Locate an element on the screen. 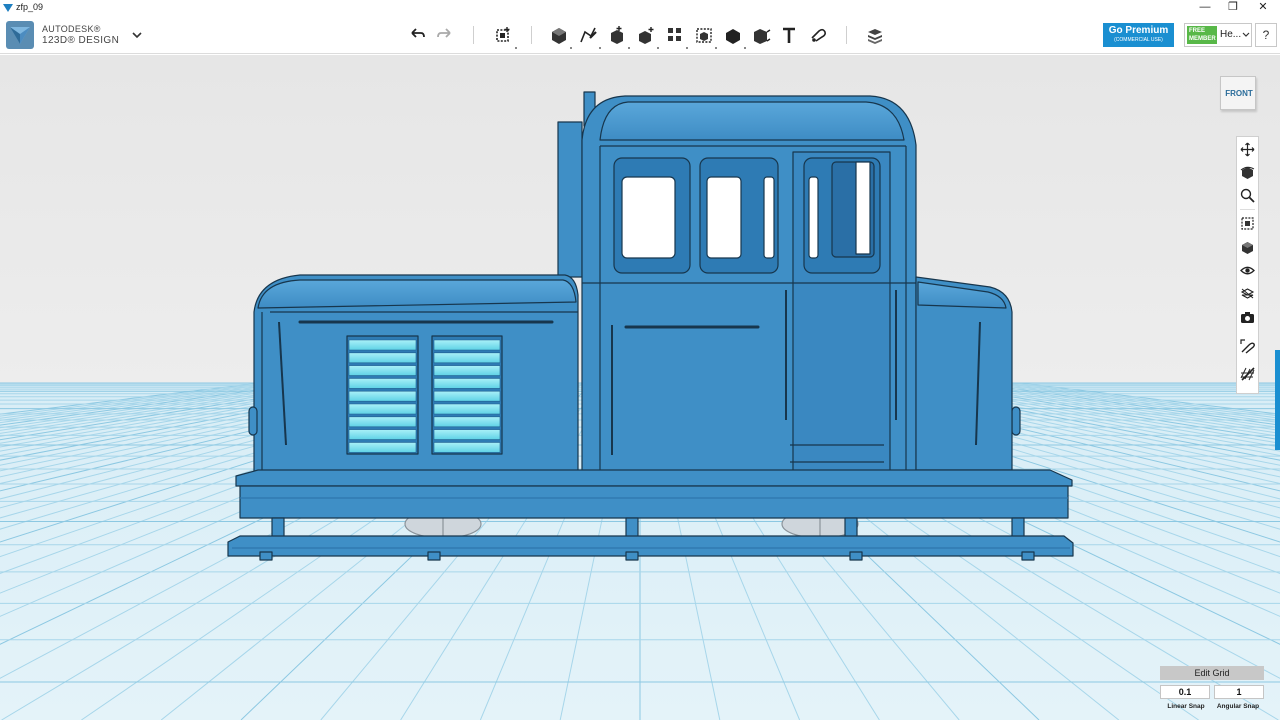 The height and width of the screenshot is (720, 1280). fit-icon is located at coordinates (1247, 223).